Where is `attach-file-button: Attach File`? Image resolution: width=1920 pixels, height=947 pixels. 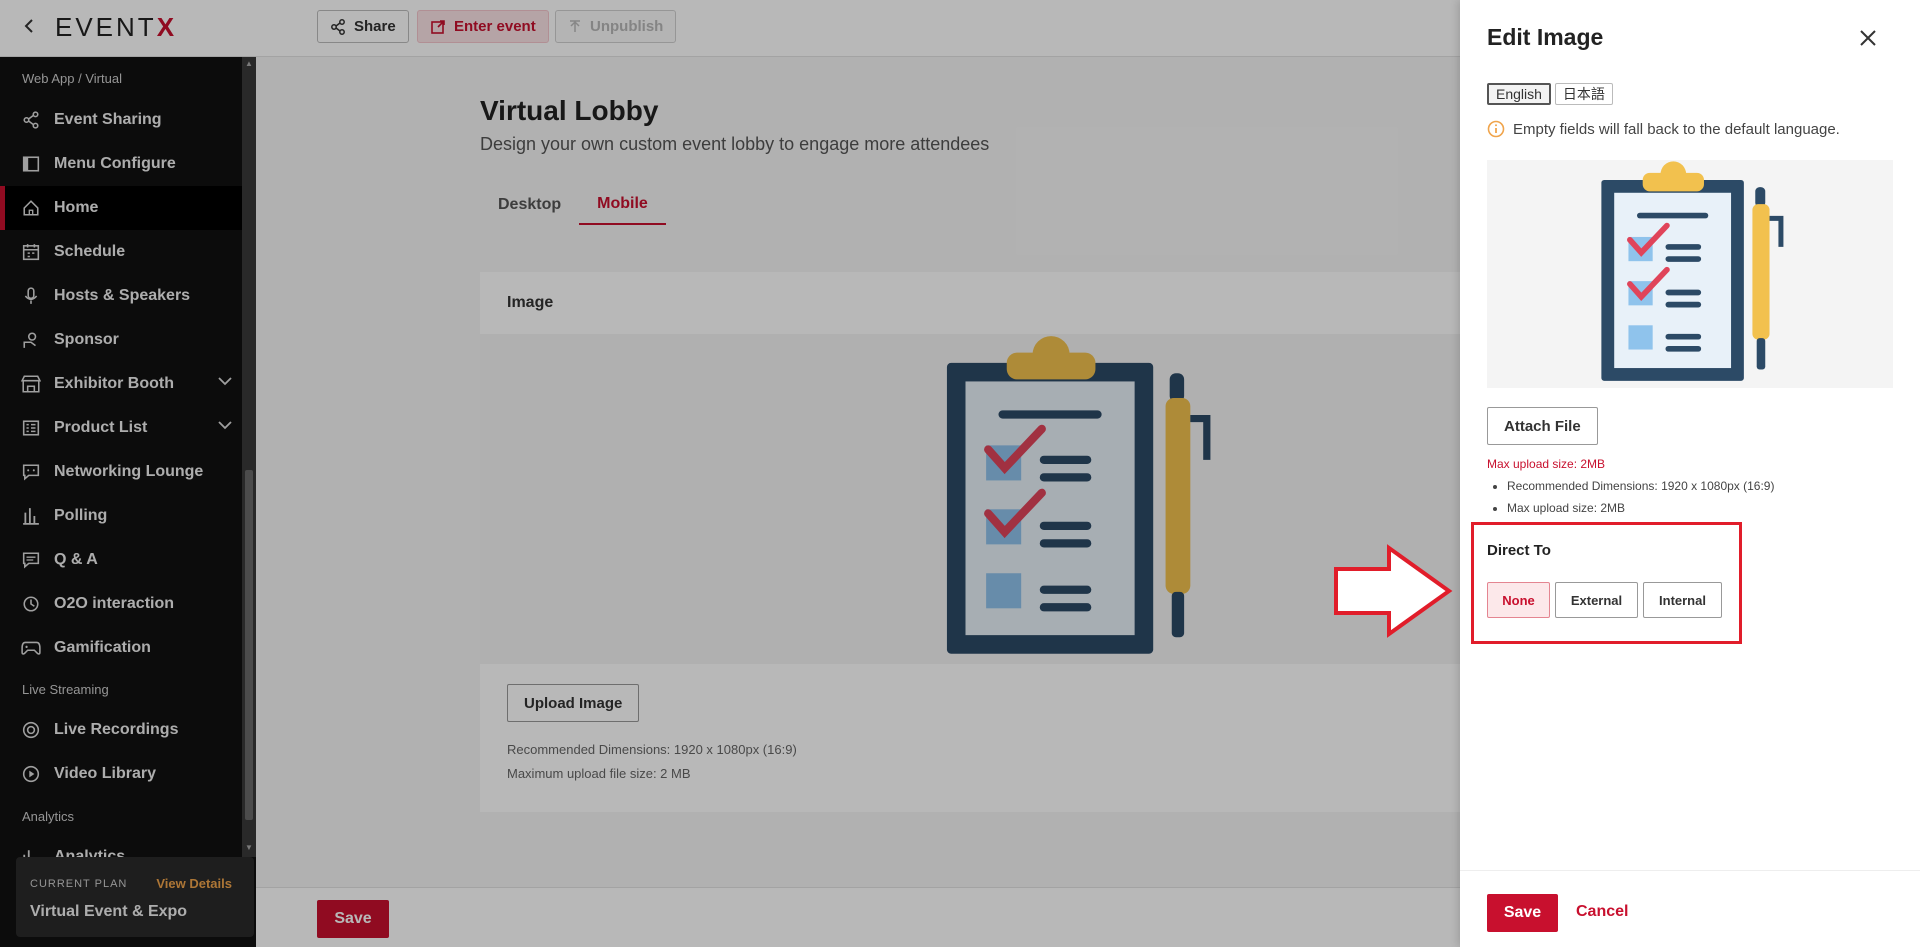
attach-file-button: Attach File is located at coordinates (1542, 426).